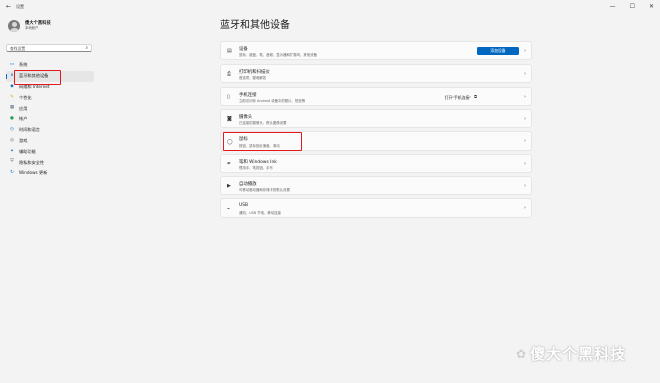  What do you see at coordinates (14, 26) in the screenshot?
I see `avatar` at bounding box center [14, 26].